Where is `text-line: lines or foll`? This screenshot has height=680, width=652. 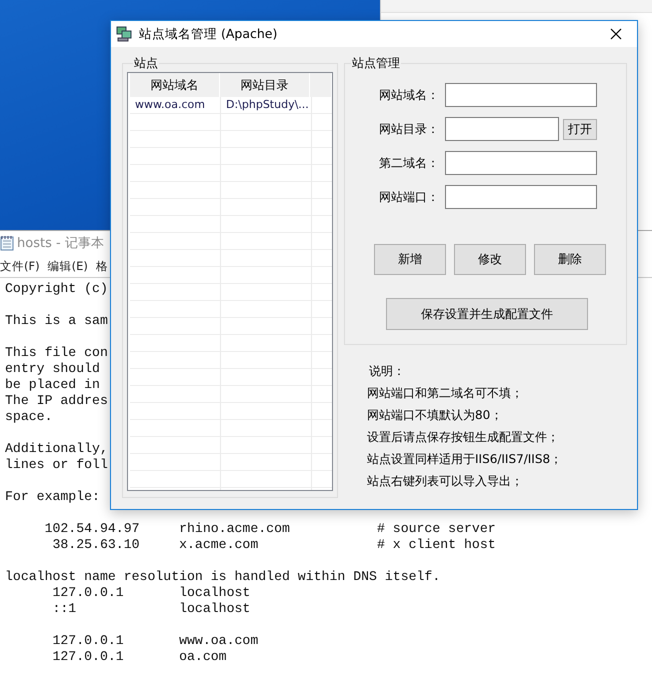
text-line: lines or foll is located at coordinates (56, 465).